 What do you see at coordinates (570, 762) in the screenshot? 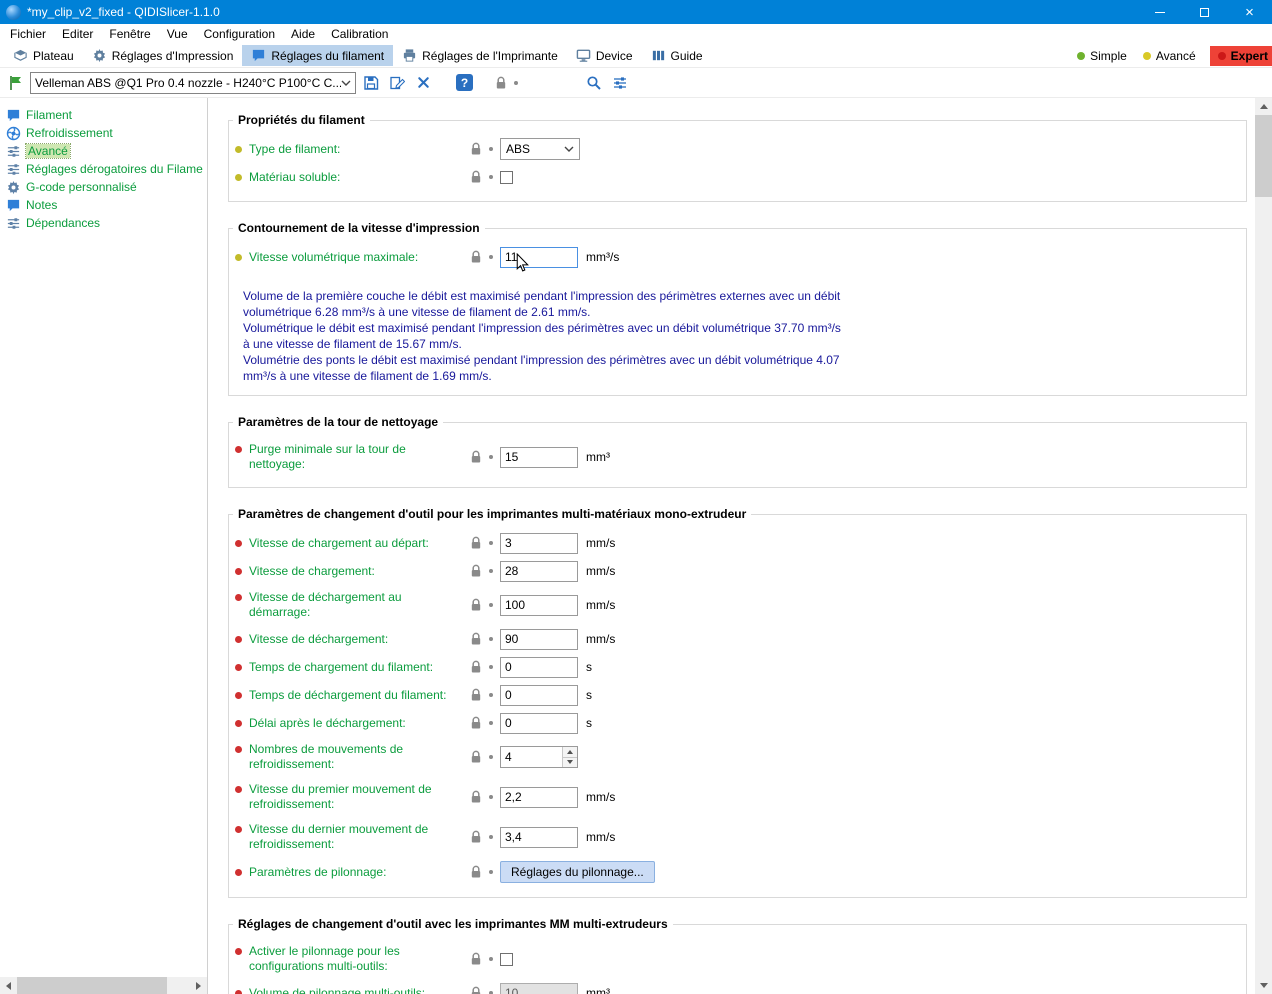
I see `spin-down-button` at bounding box center [570, 762].